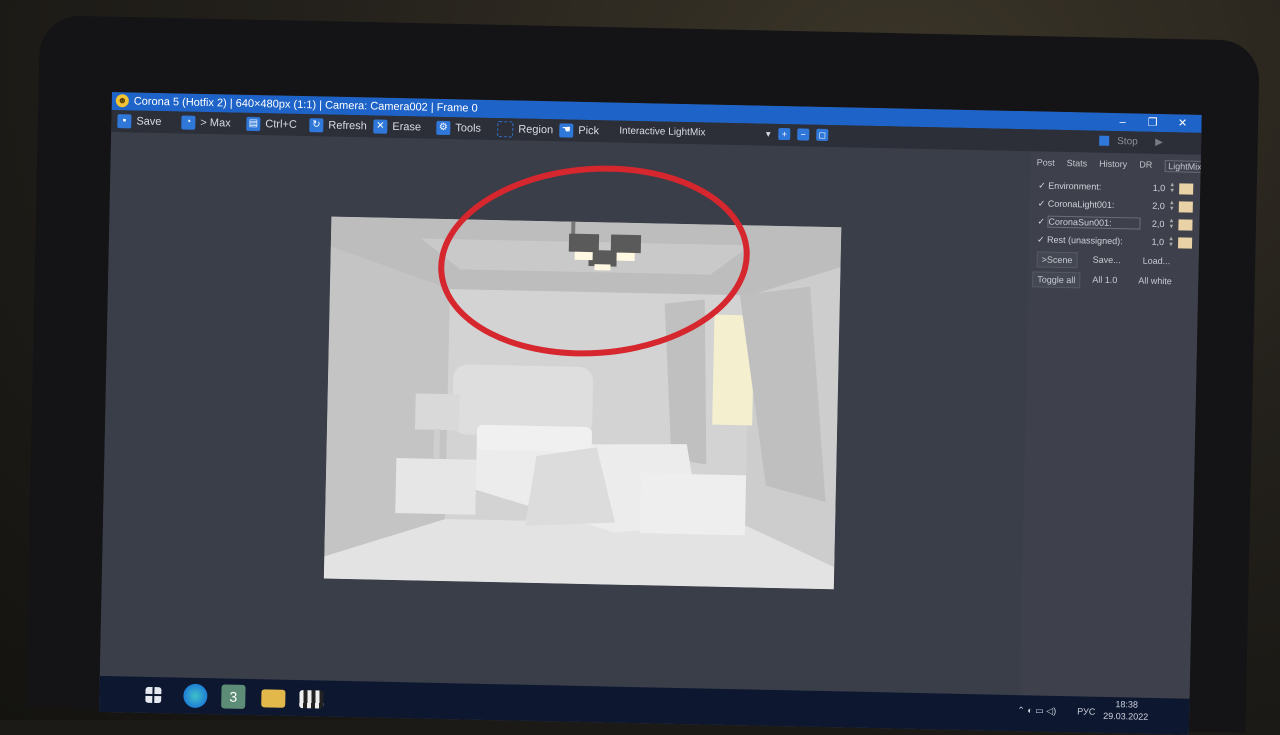  What do you see at coordinates (195, 696) in the screenshot?
I see `edge-icon` at bounding box center [195, 696].